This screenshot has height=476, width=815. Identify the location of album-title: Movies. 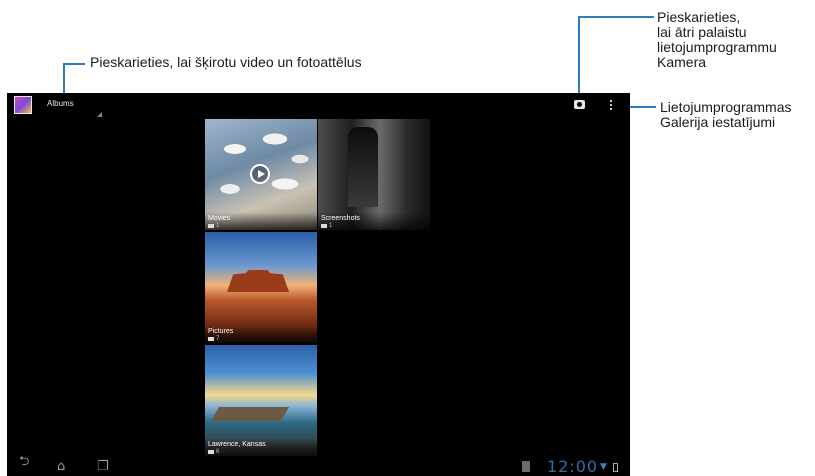
(219, 218).